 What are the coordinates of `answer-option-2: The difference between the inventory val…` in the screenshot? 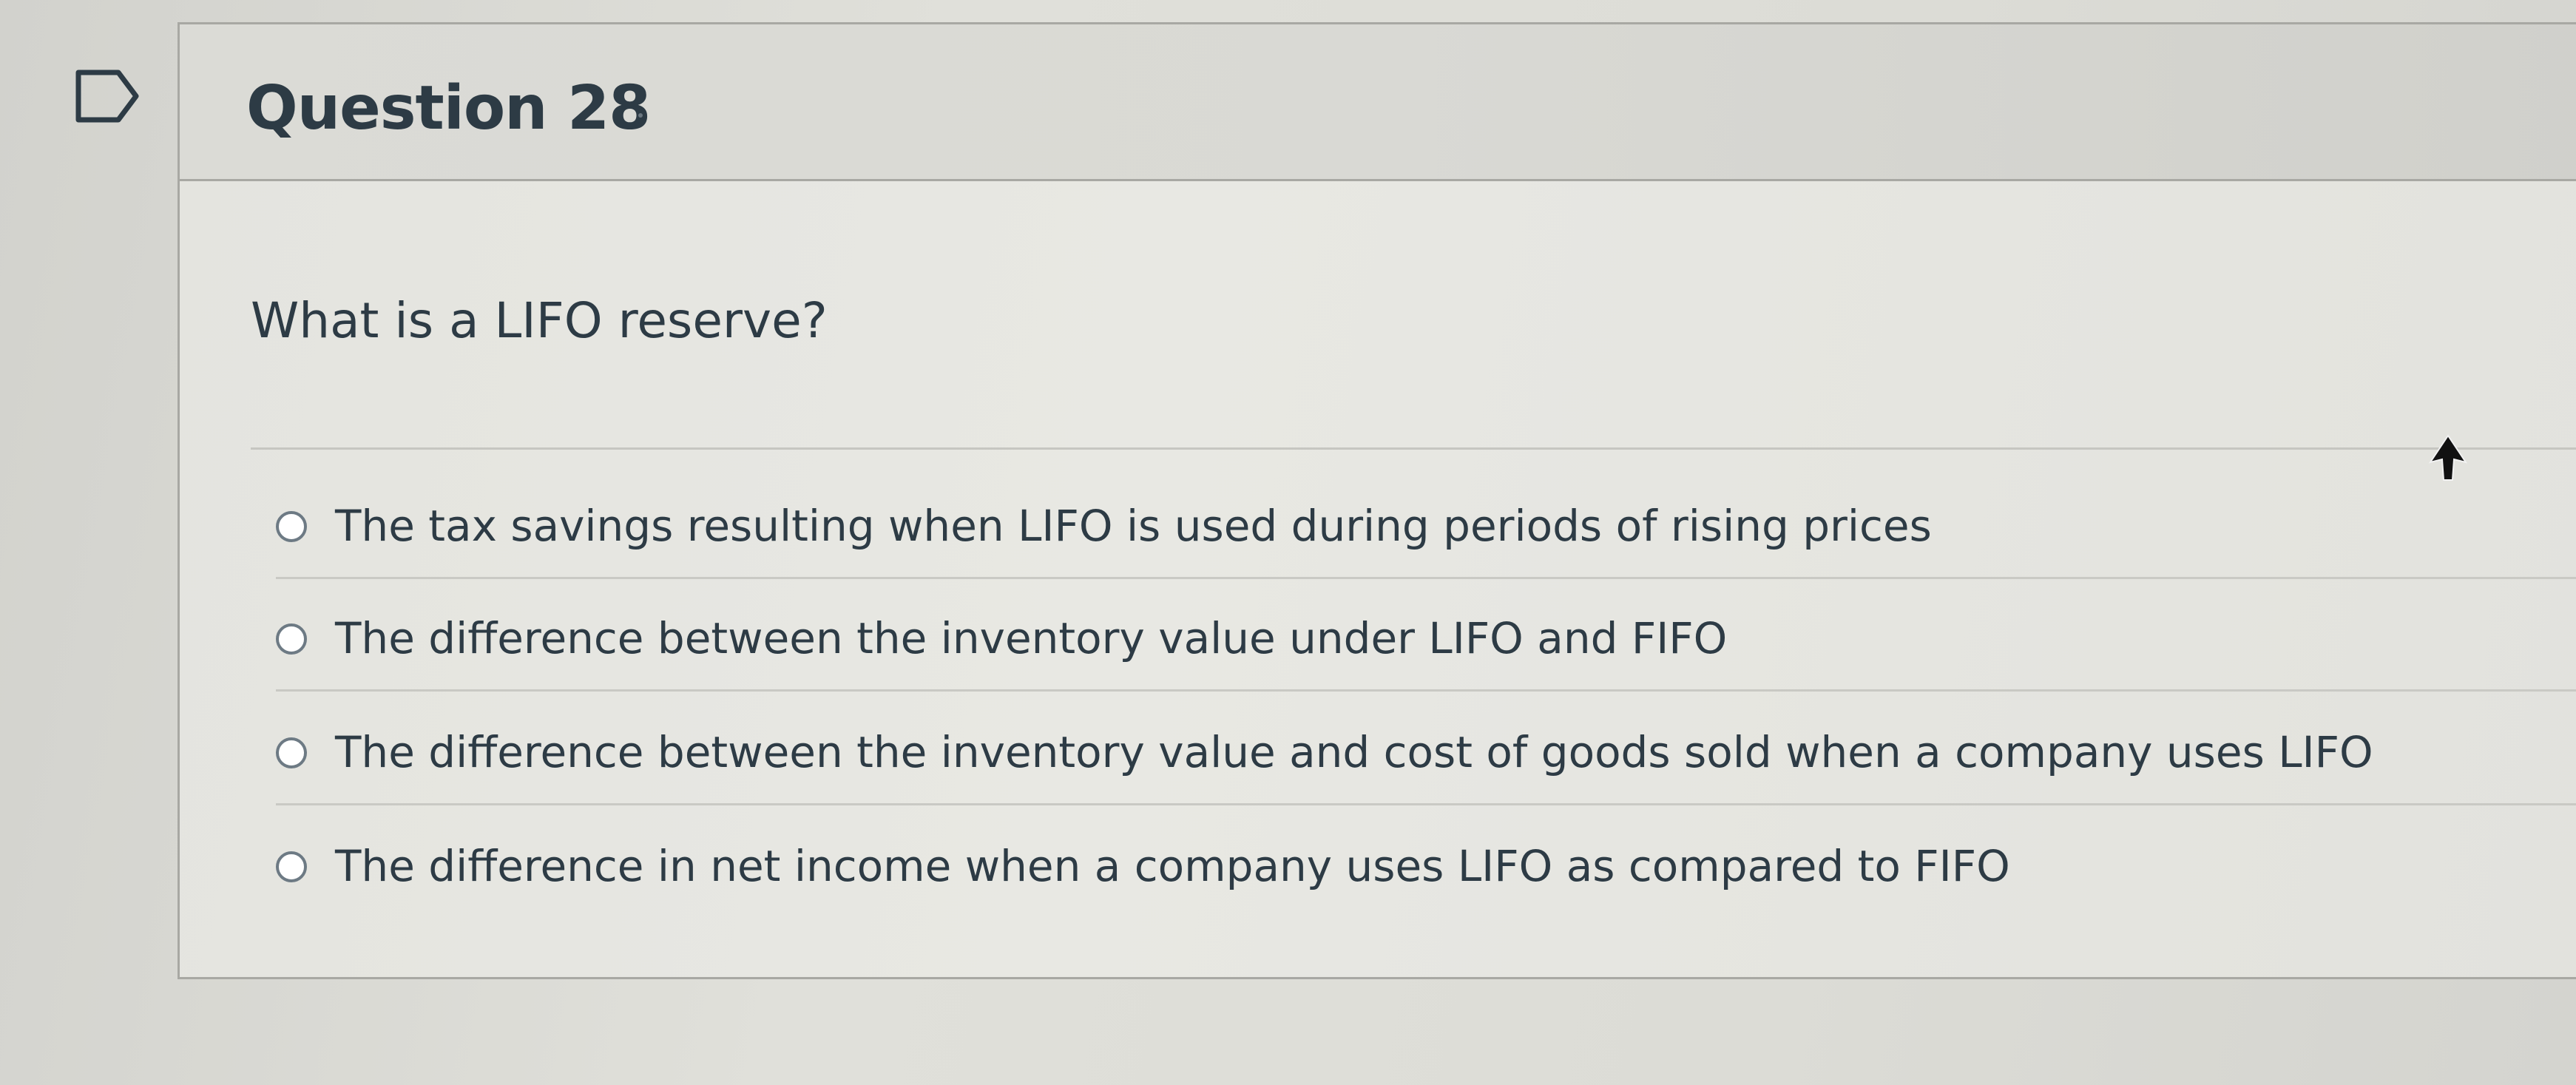 It's located at (1426, 636).